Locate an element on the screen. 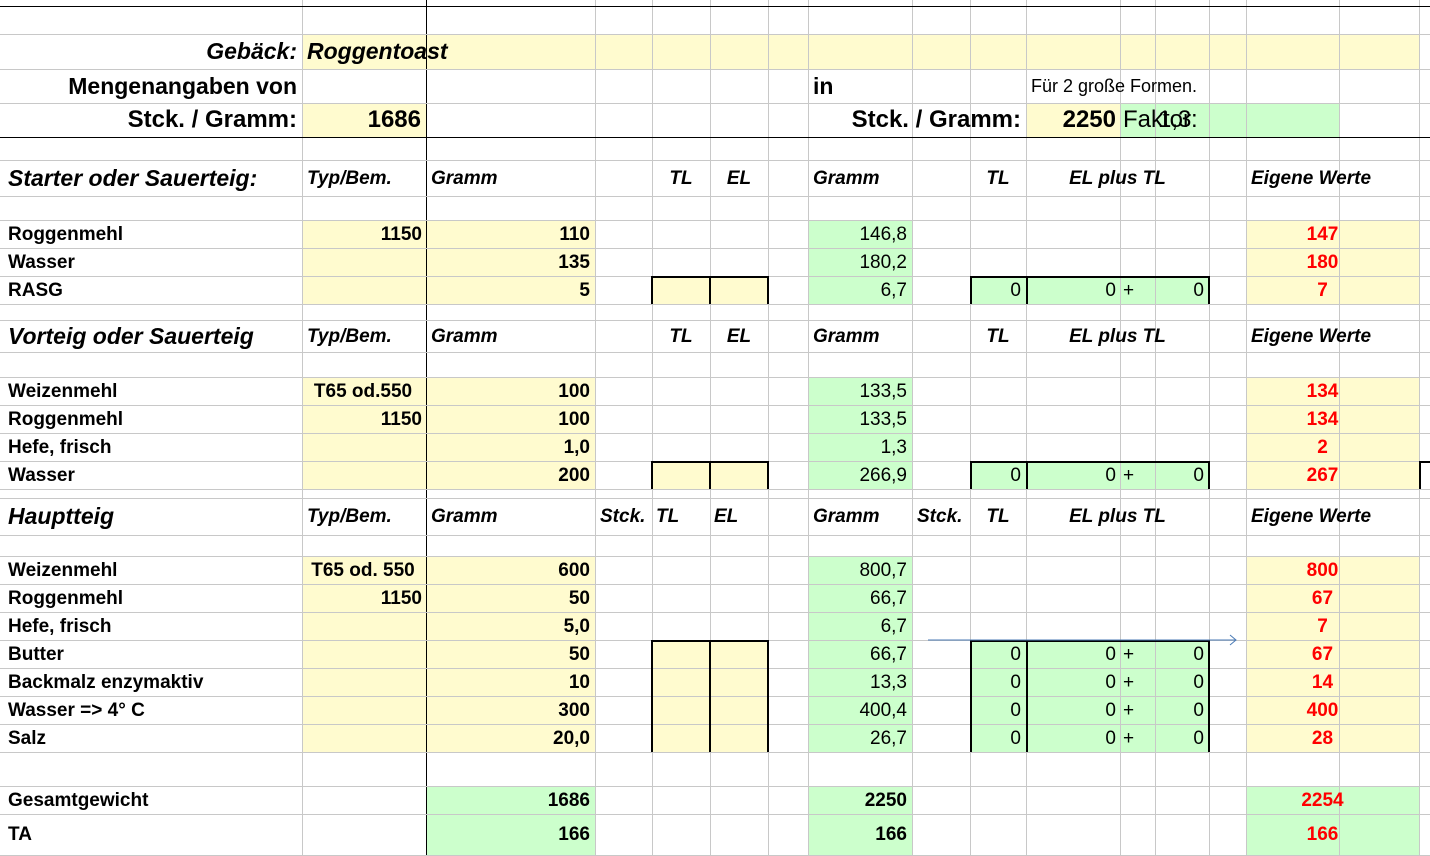 The image size is (1430, 856). ingredient-gramm: 20,0 is located at coordinates (510, 738).